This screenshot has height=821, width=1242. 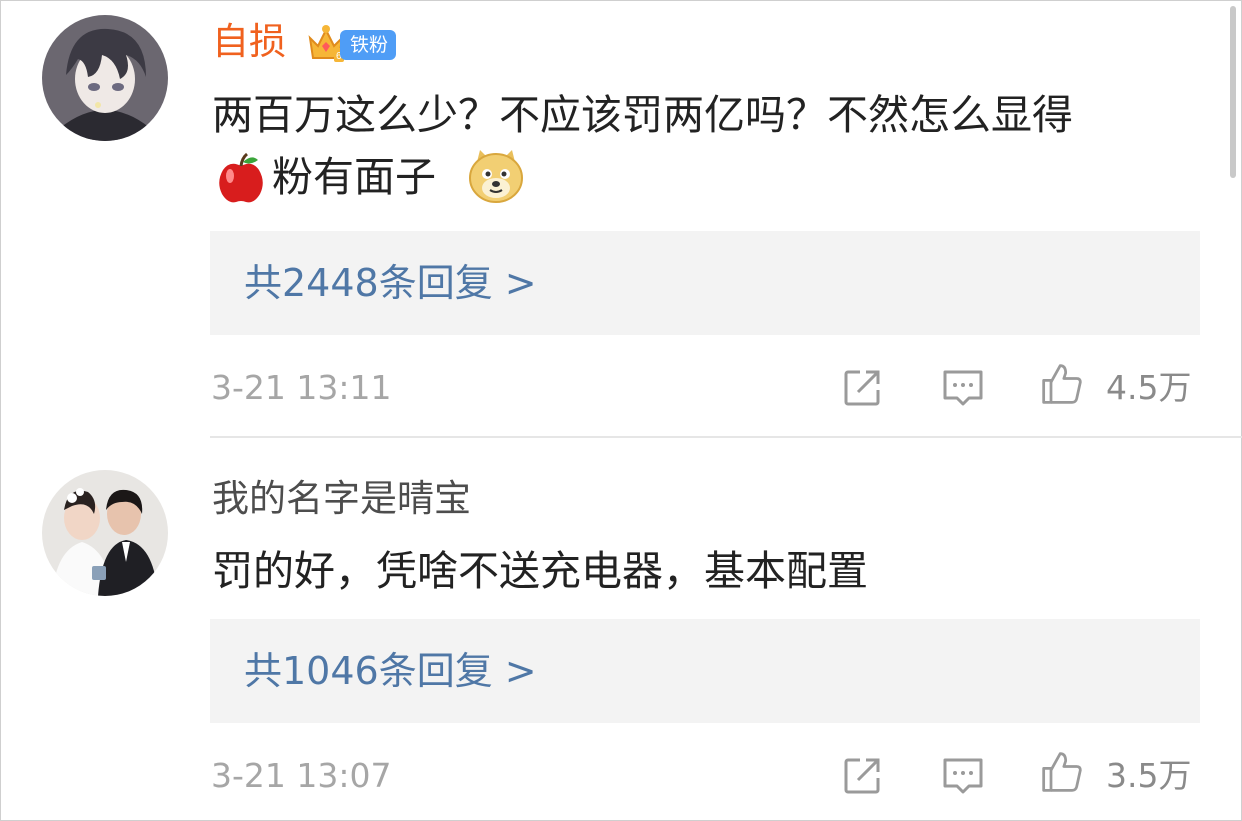 I want to click on apple-emoji, so click(x=241, y=177).